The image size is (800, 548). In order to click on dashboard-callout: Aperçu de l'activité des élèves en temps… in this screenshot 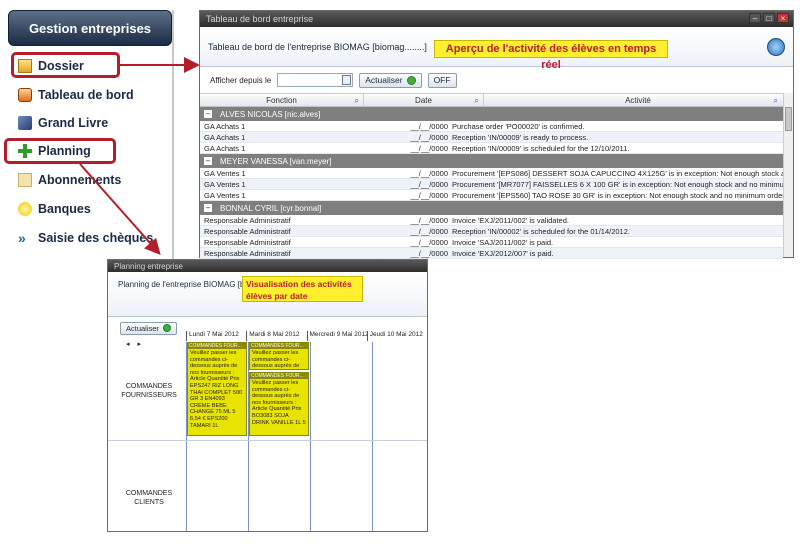, I will do `click(551, 55)`.